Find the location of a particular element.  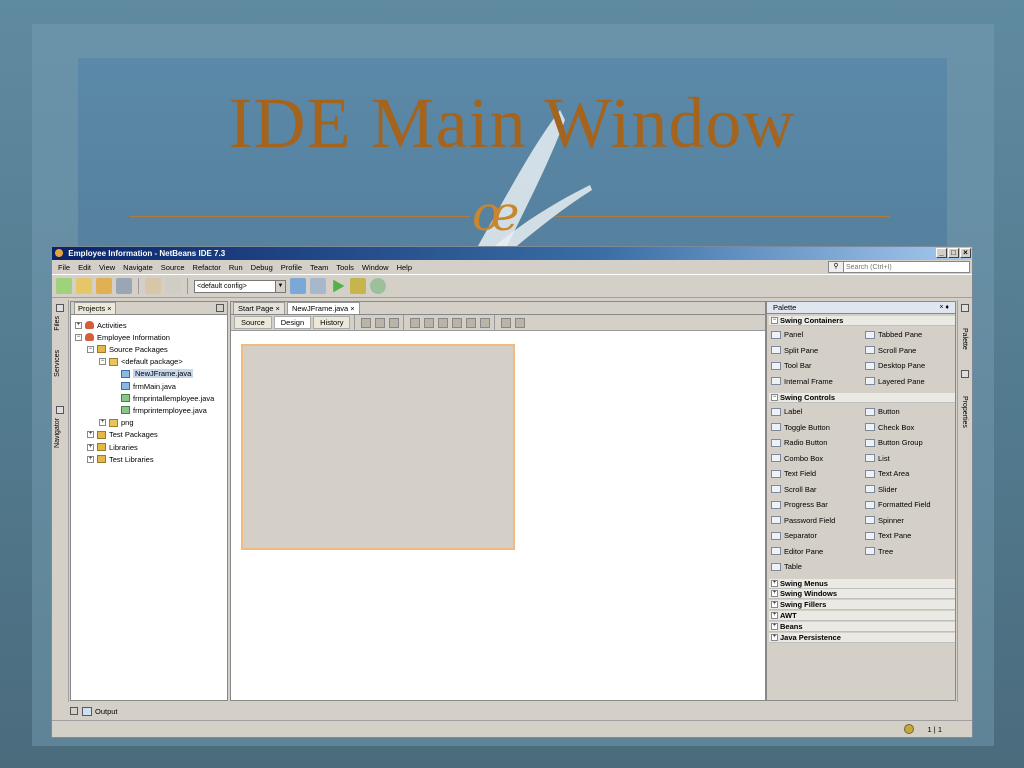

palette-category: + Swing Windows is located at coordinates (862, 594).